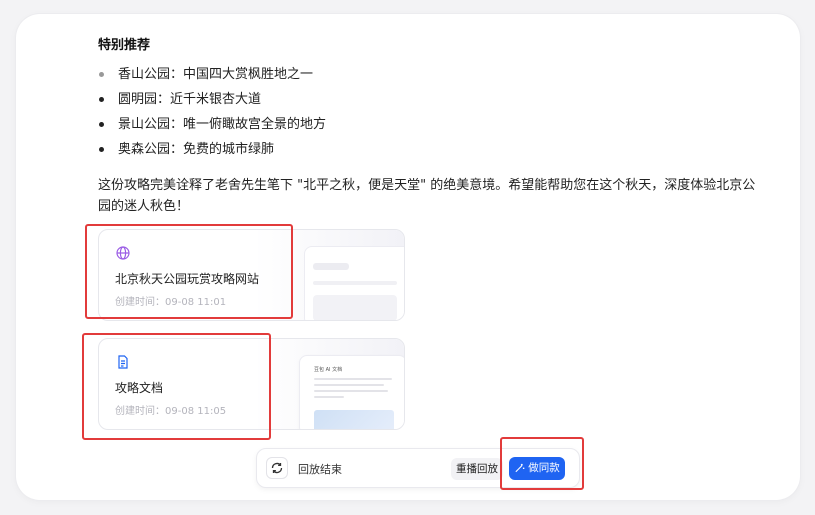 The height and width of the screenshot is (515, 815). What do you see at coordinates (277, 468) in the screenshot?
I see `replay-status-icon` at bounding box center [277, 468].